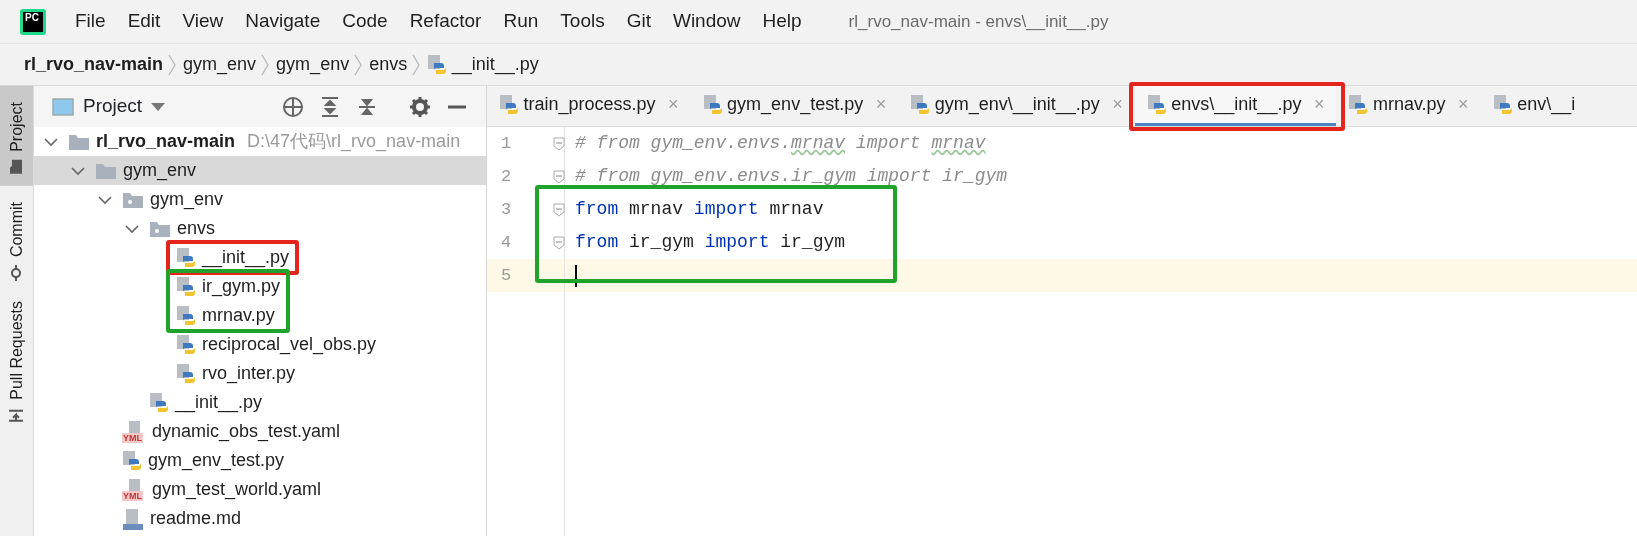 This screenshot has height=536, width=1637. Describe the element at coordinates (260, 460) in the screenshot. I see `tree-item: gym_env_test.py` at that location.